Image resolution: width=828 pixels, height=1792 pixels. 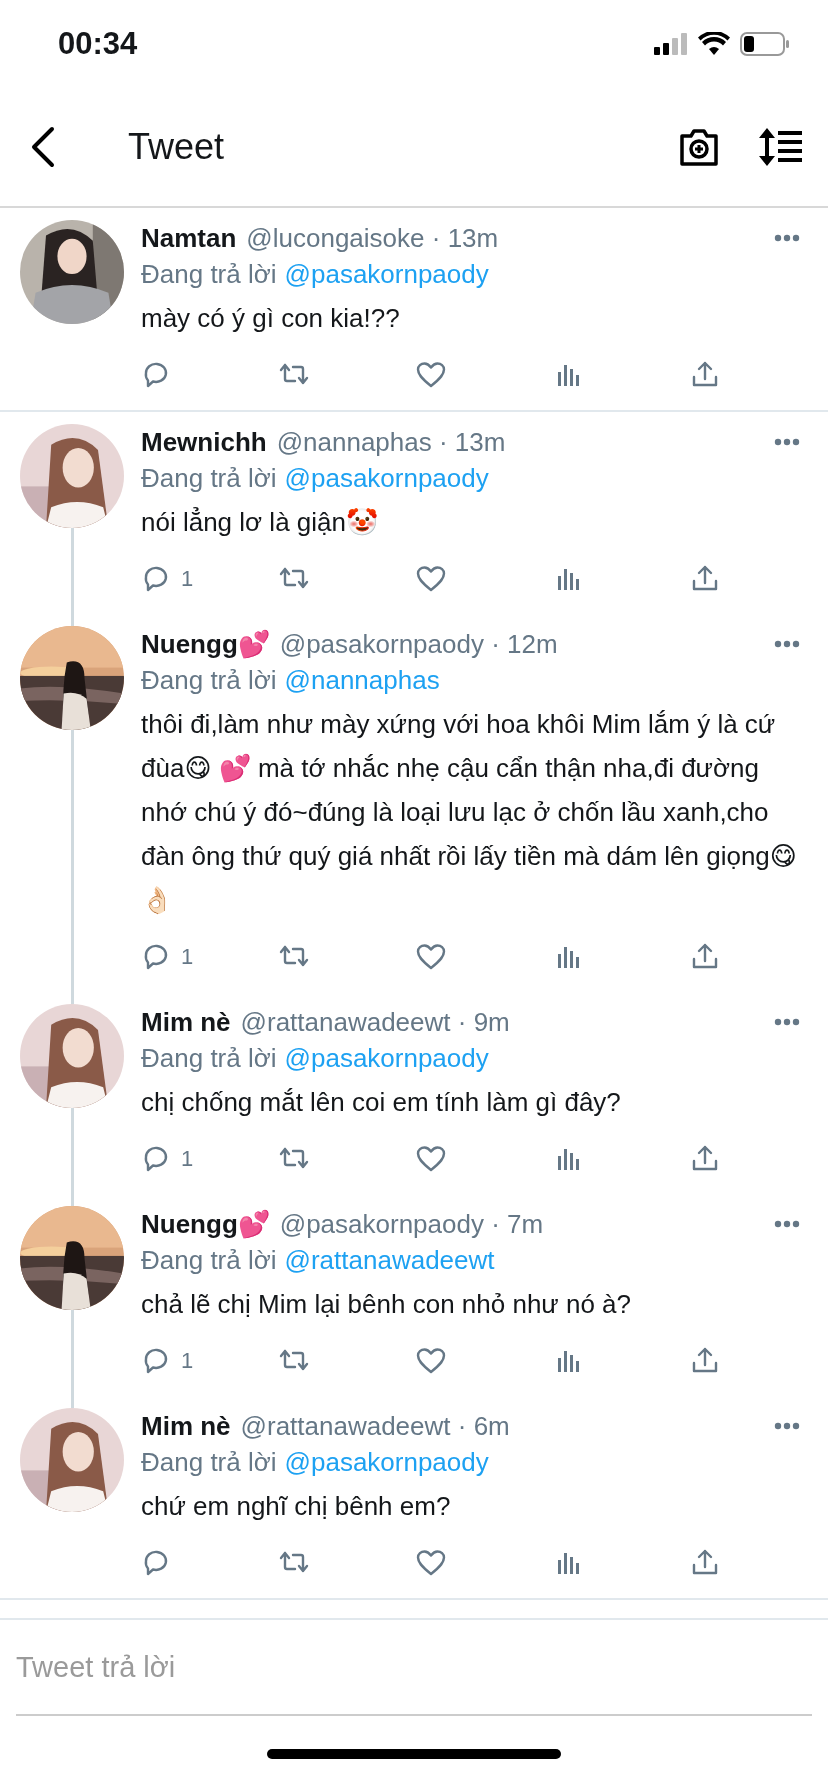 What do you see at coordinates (296, 1506) in the screenshot?
I see `tweet-text: chứ em nghĩ chị bênh em?` at bounding box center [296, 1506].